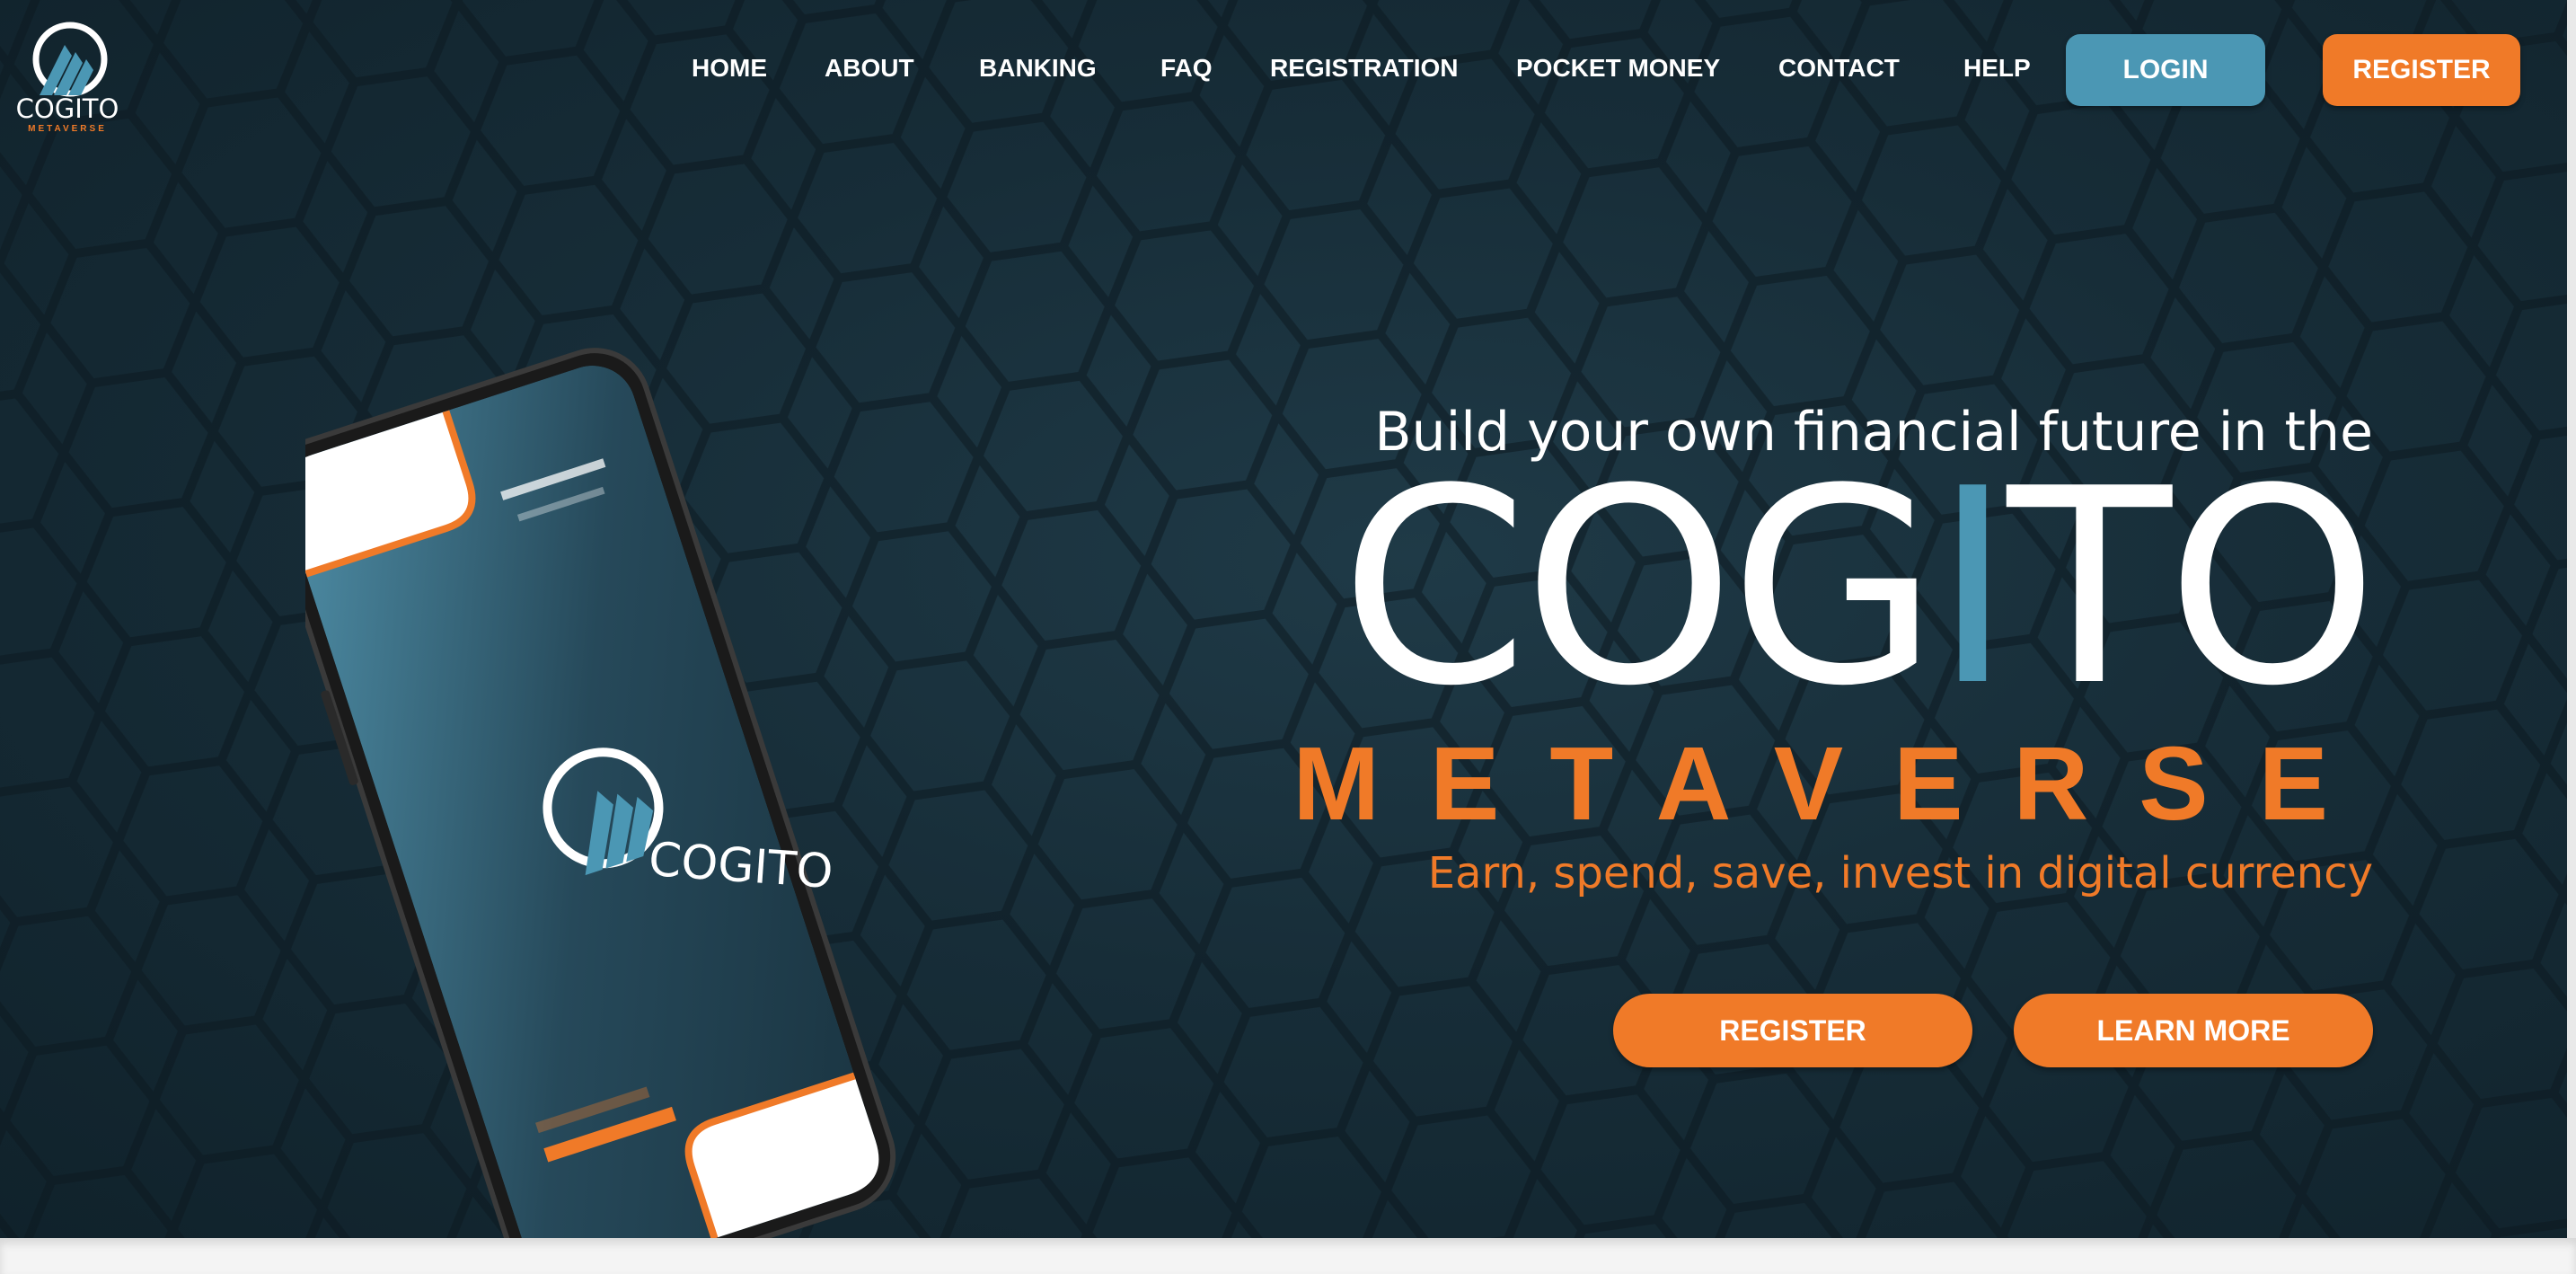 The image size is (2576, 1274). I want to click on header-register-button: REGISTER, so click(2421, 70).